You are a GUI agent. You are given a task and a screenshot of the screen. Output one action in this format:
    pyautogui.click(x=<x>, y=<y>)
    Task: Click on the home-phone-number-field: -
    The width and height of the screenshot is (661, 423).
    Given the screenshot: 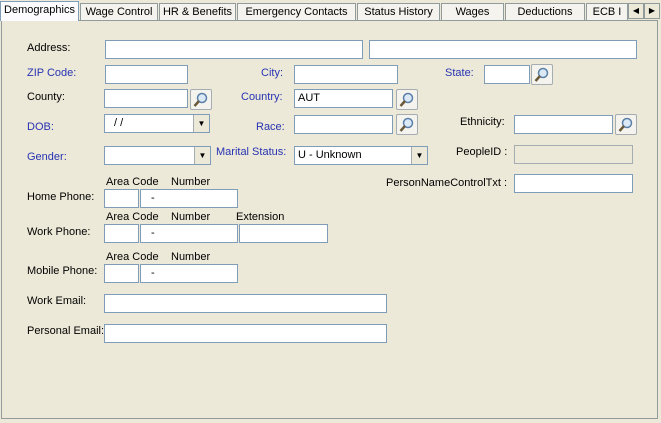 What is the action you would take?
    pyautogui.click(x=189, y=198)
    